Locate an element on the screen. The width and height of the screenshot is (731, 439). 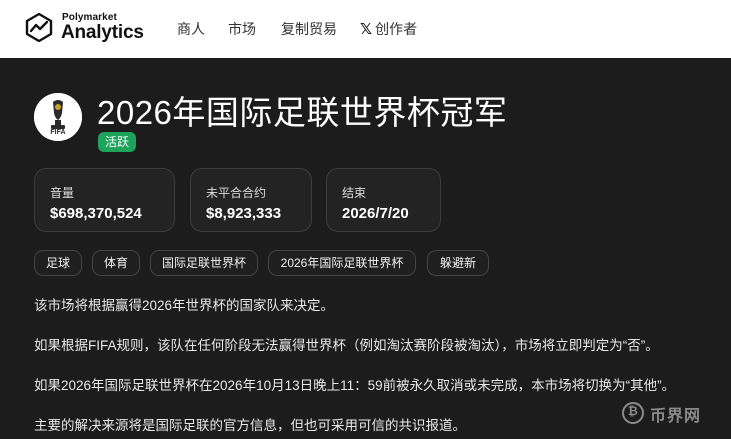
stat-card-open-interest: 未平合合约 $8,923,333 is located at coordinates (251, 200).